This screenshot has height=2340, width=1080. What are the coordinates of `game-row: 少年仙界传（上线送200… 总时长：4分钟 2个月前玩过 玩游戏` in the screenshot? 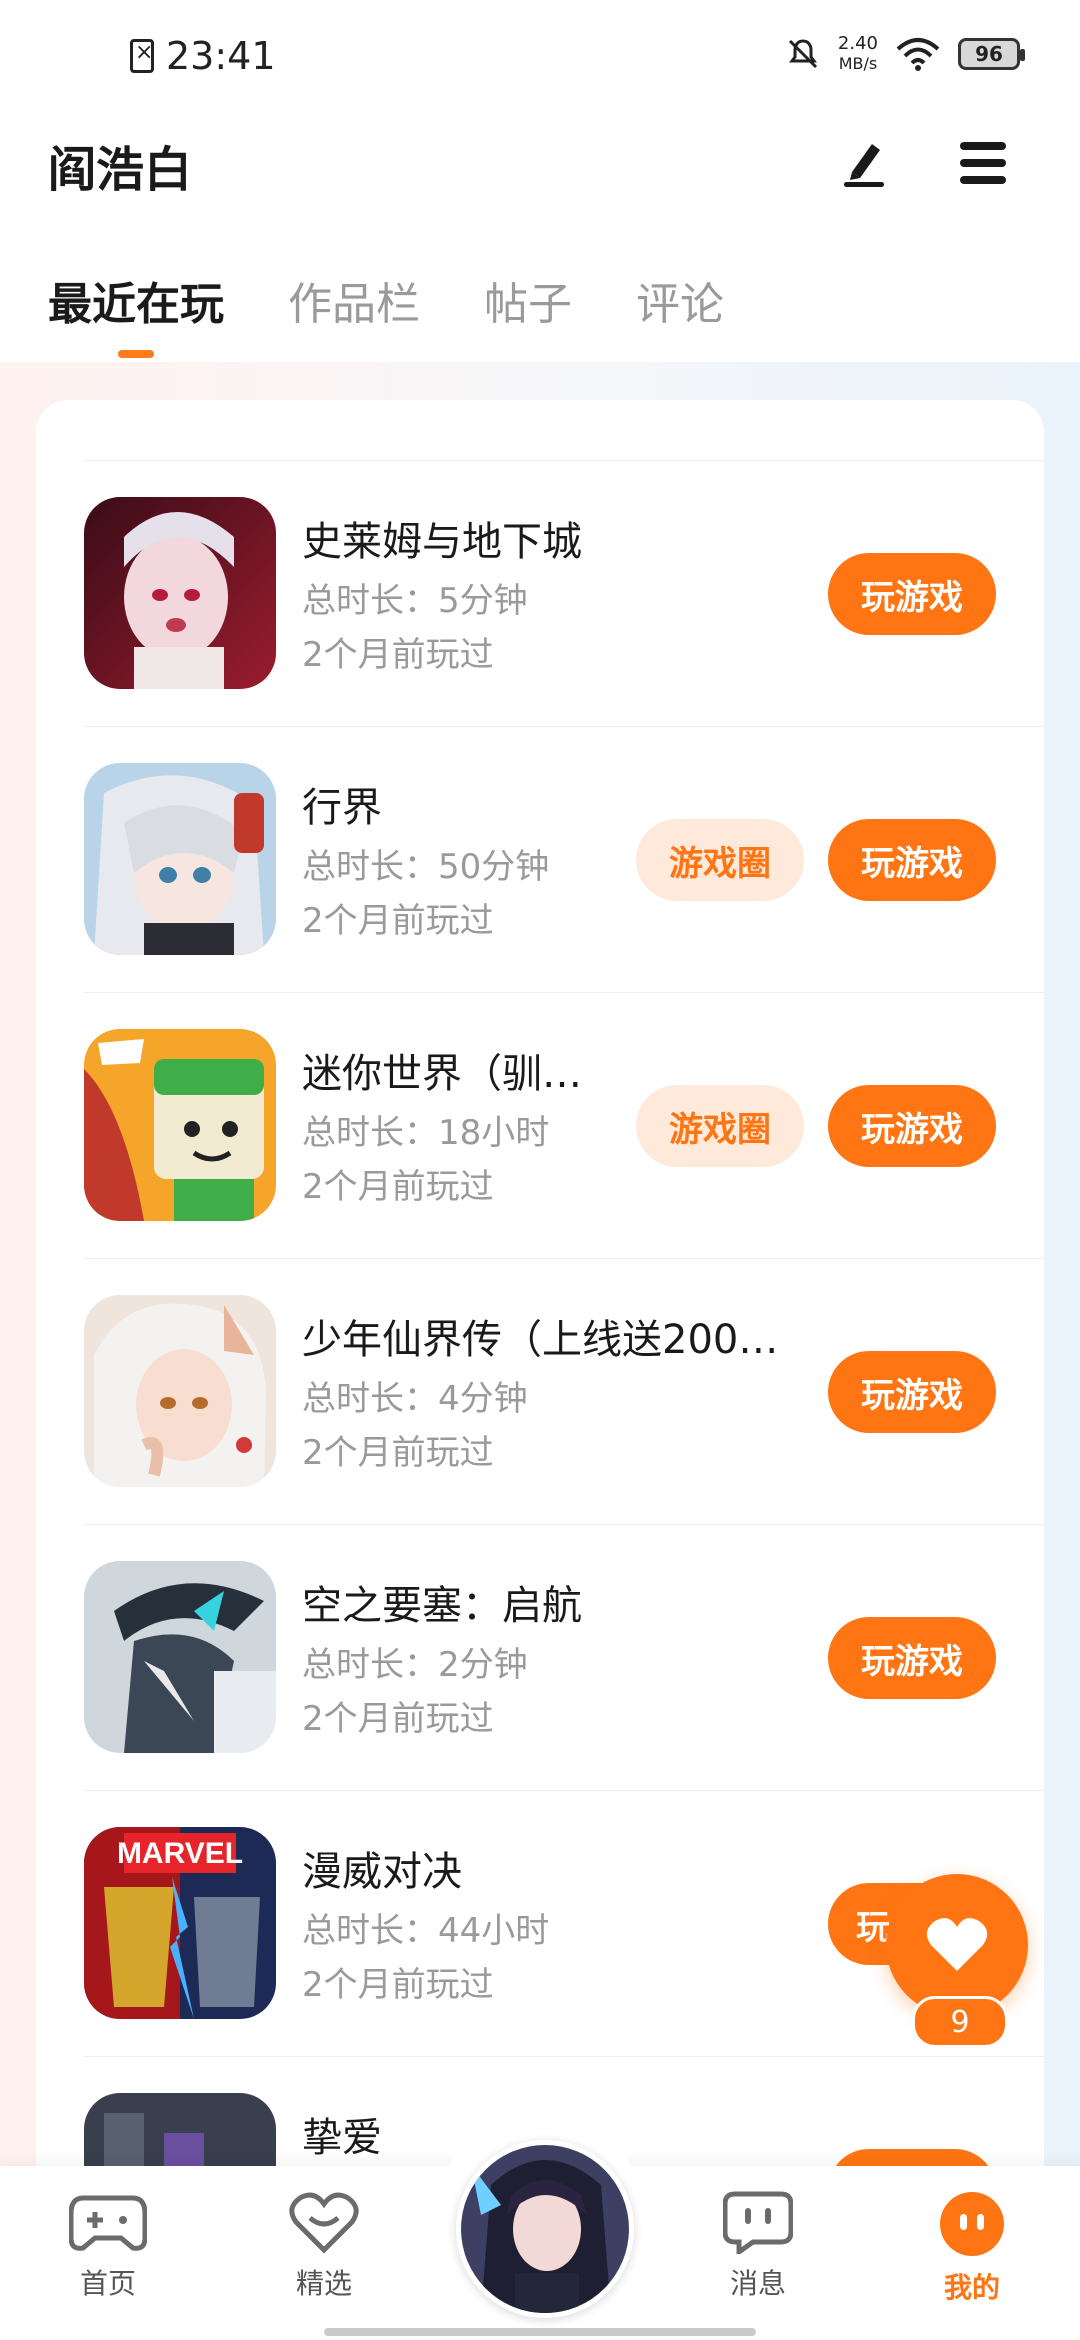 It's located at (564, 1392).